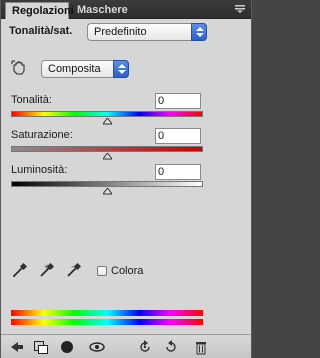 Image resolution: width=320 pixels, height=358 pixels. Describe the element at coordinates (111, 10) in the screenshot. I see `tab-maschere: Maschere` at that location.